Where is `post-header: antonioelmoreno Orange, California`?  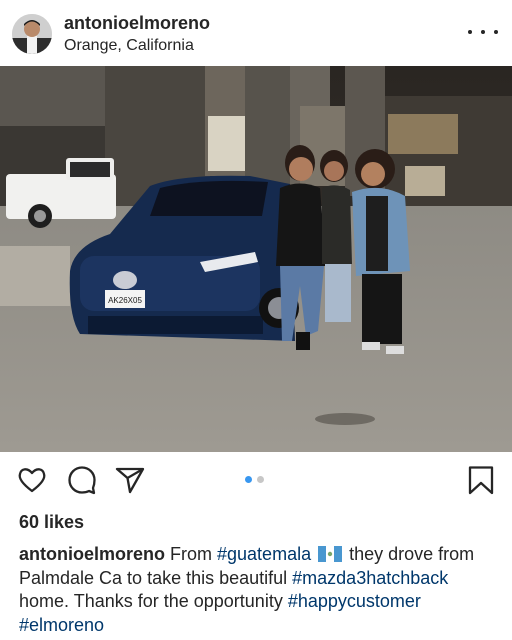
post-header: antonioelmoreno Orange, California is located at coordinates (256, 33).